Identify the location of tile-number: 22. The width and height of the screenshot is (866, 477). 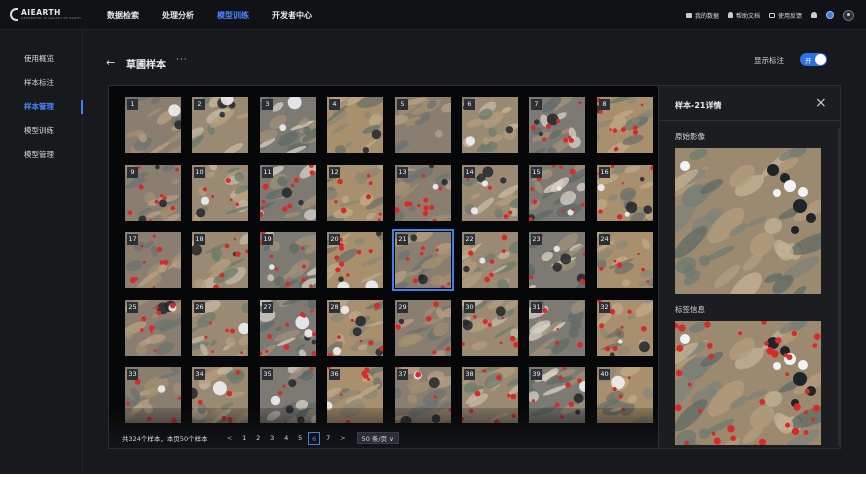
(469, 239).